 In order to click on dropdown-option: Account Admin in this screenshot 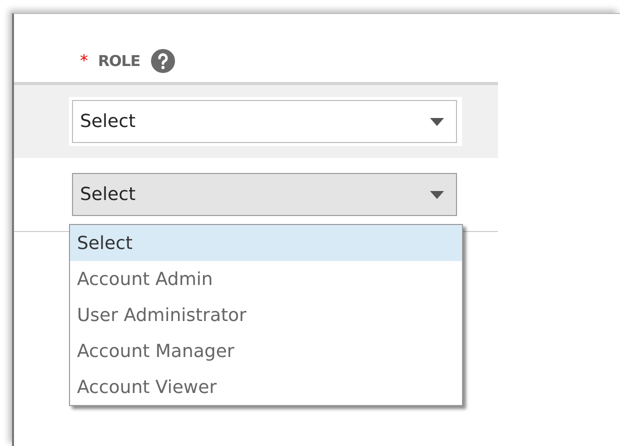, I will do `click(266, 279)`.